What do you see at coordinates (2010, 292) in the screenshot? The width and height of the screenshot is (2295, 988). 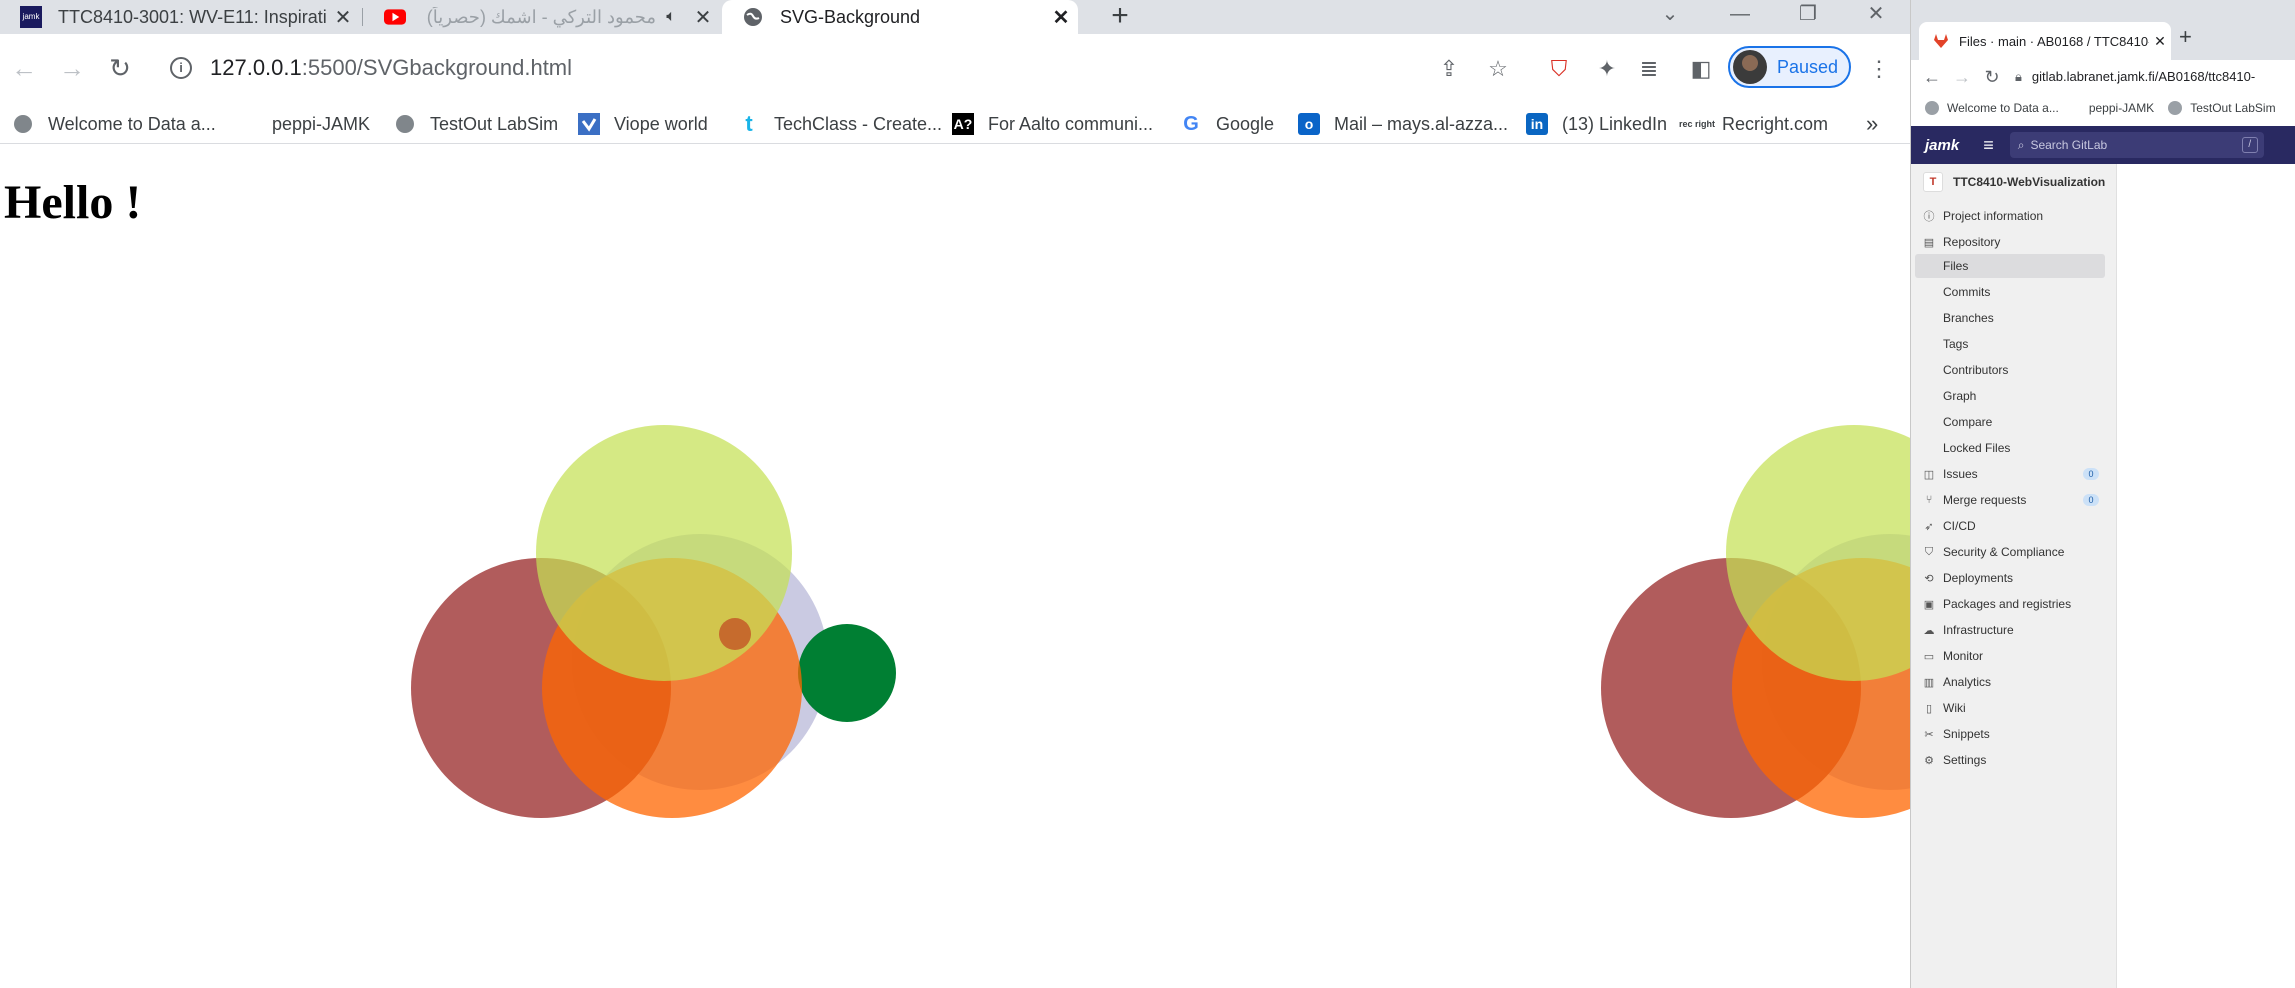 I see `nav-commits: Commits` at bounding box center [2010, 292].